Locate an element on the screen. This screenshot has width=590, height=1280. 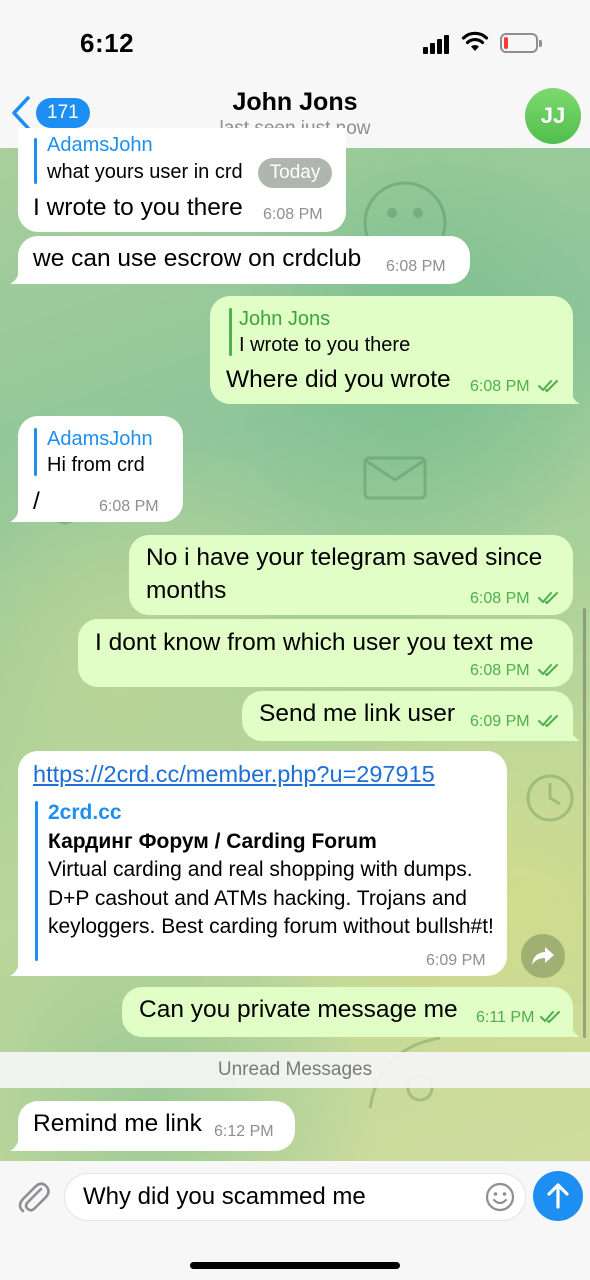
composer-bar is located at coordinates (295, 1220).